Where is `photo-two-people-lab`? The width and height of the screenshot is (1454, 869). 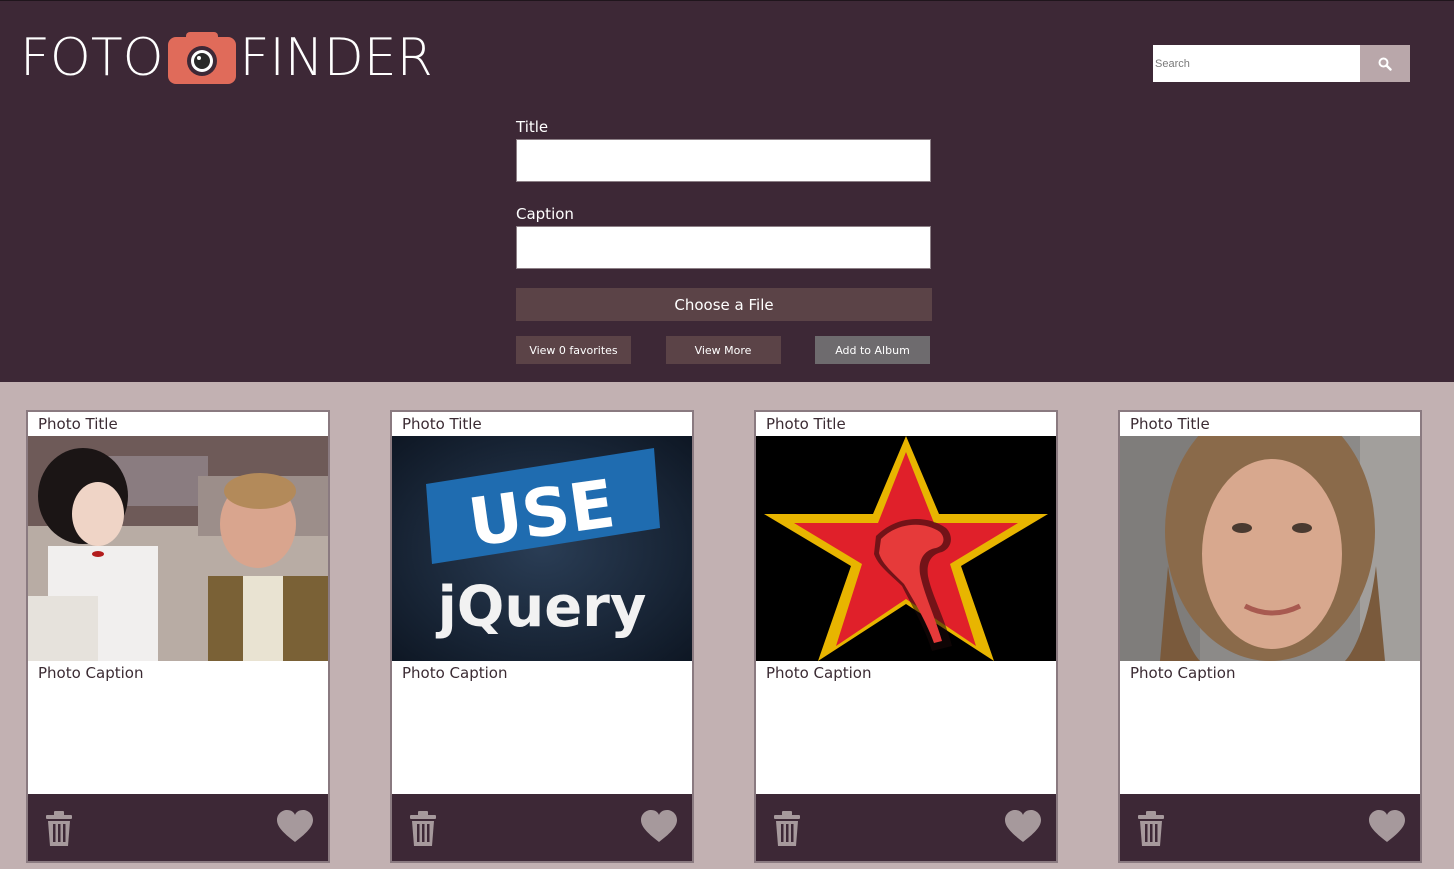 photo-two-people-lab is located at coordinates (178, 548).